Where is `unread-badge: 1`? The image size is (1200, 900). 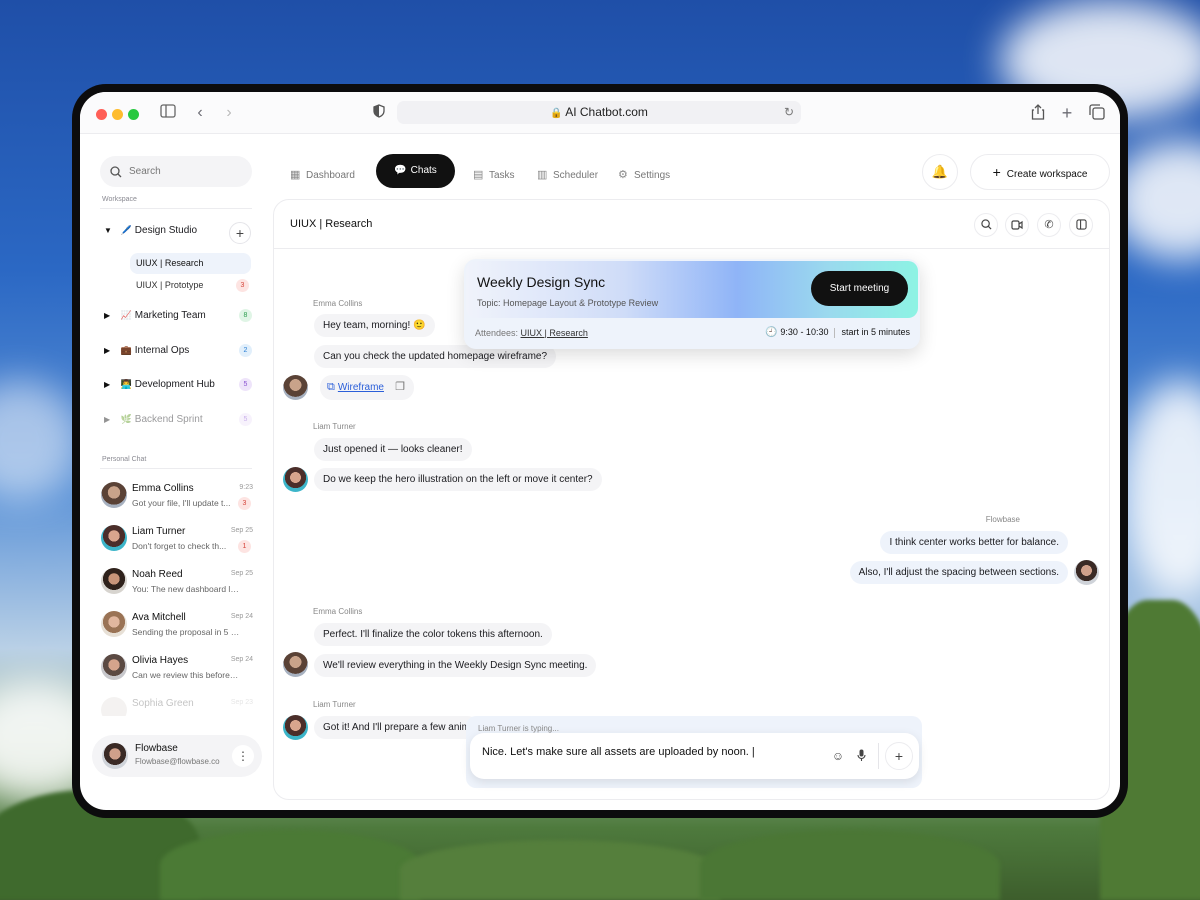
unread-badge: 1 is located at coordinates (244, 546).